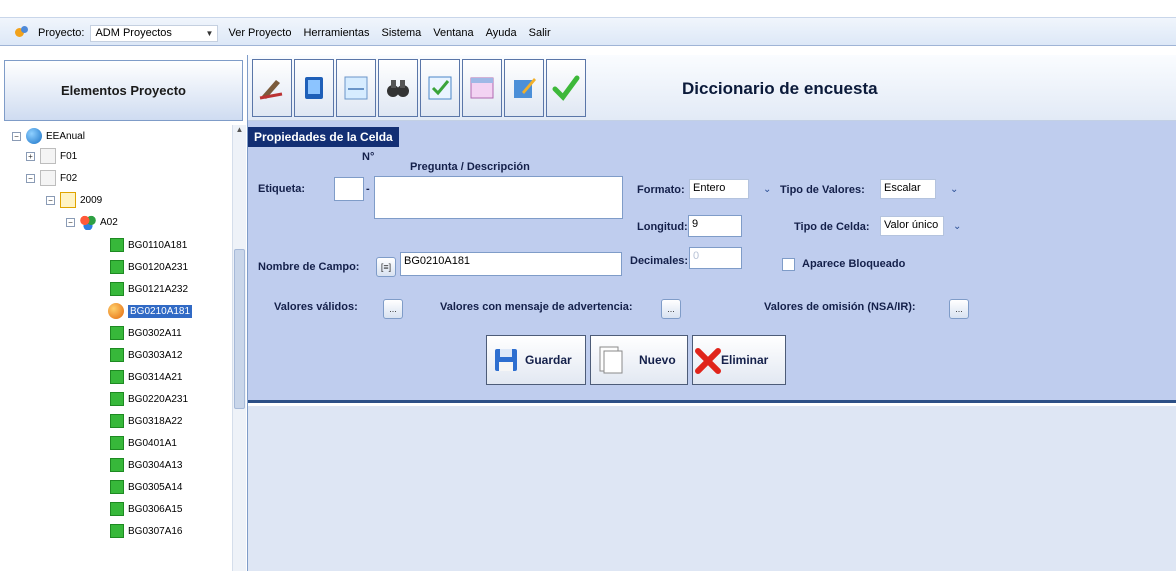  I want to click on label-field-label: Etiqueta:, so click(282, 189).